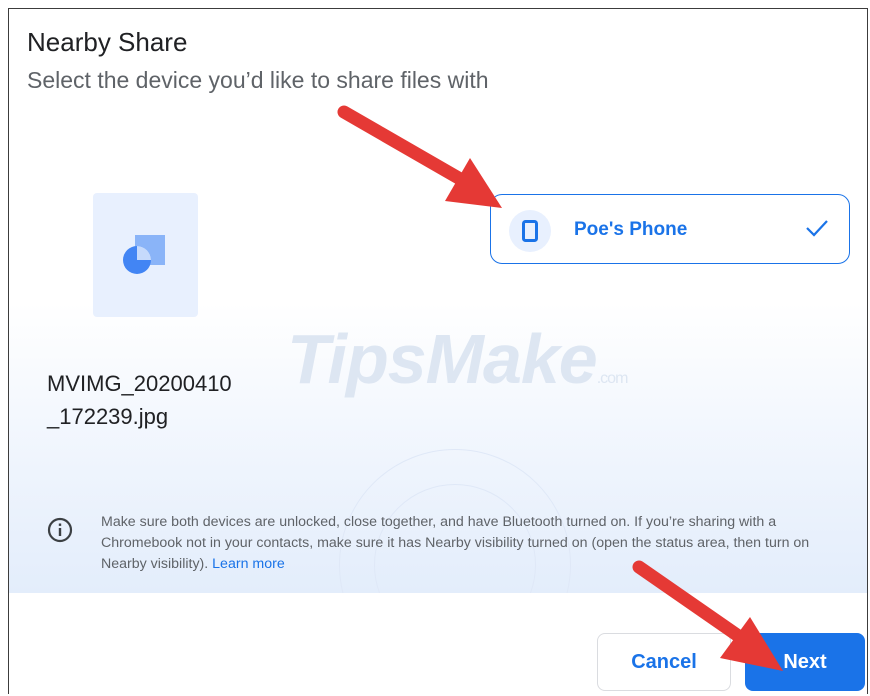 The image size is (870, 696). I want to click on watermark-text: TipsMake, so click(442, 359).